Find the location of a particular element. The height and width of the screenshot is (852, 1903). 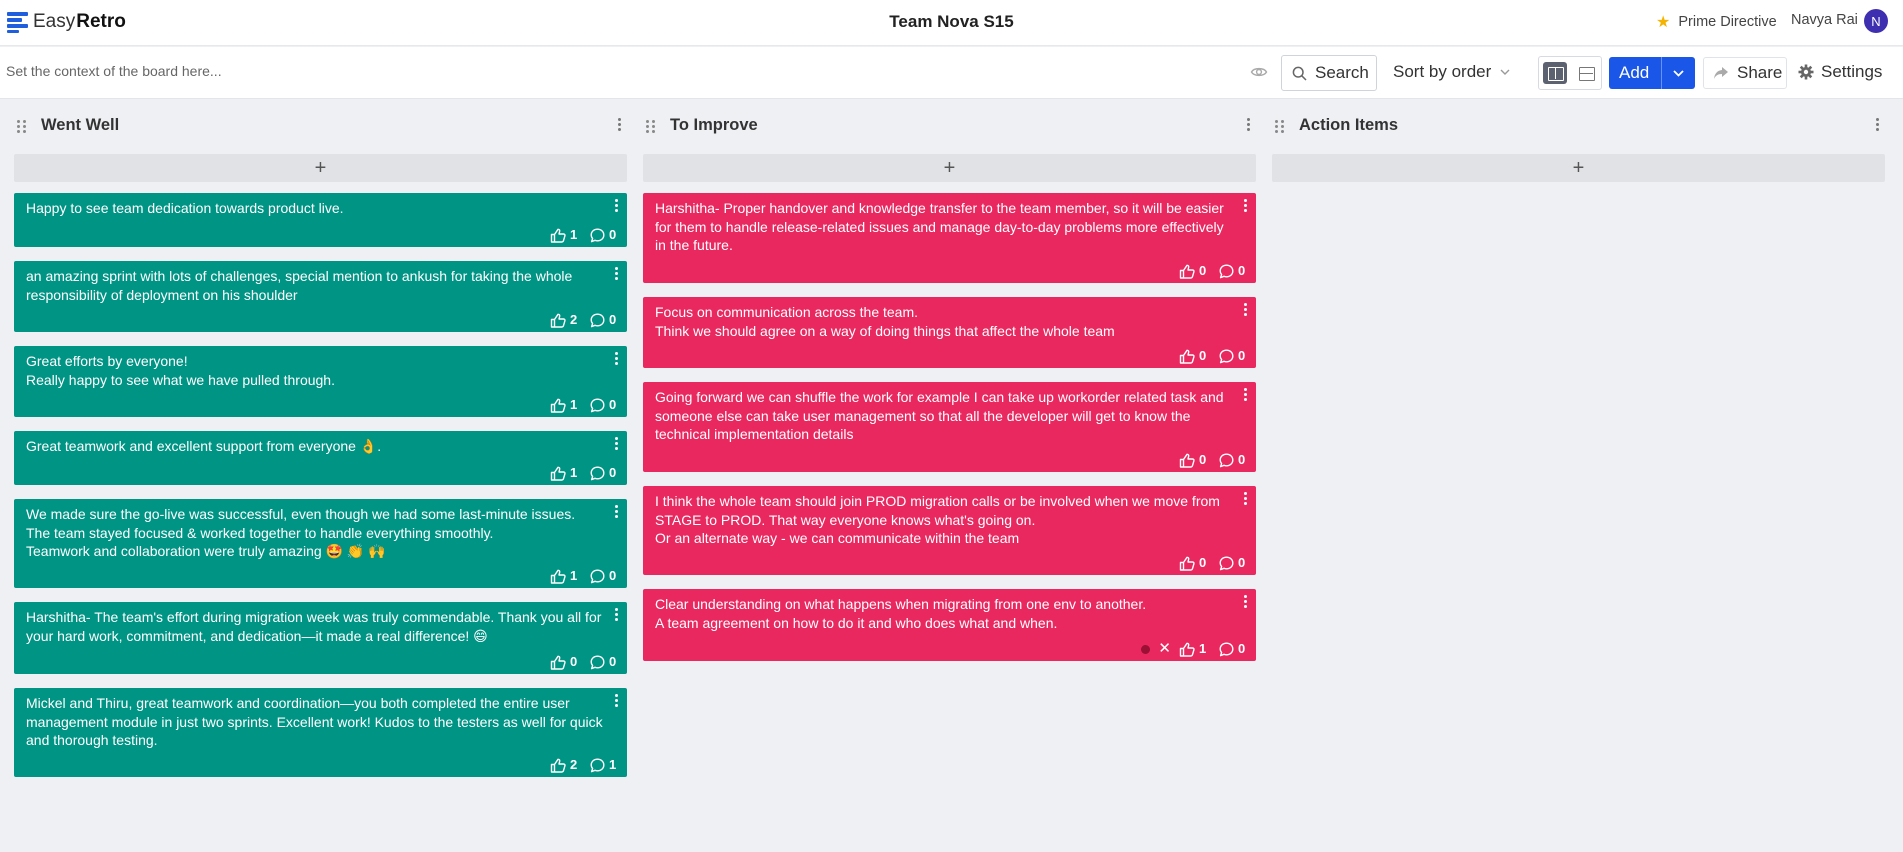

vote-count: 2 is located at coordinates (574, 319).